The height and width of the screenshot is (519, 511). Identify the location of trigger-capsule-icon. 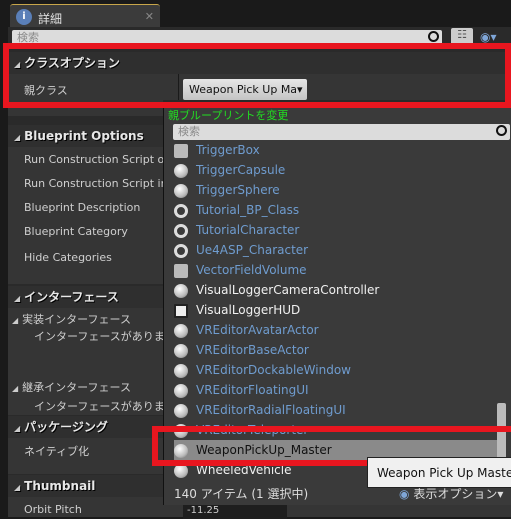
(181, 170).